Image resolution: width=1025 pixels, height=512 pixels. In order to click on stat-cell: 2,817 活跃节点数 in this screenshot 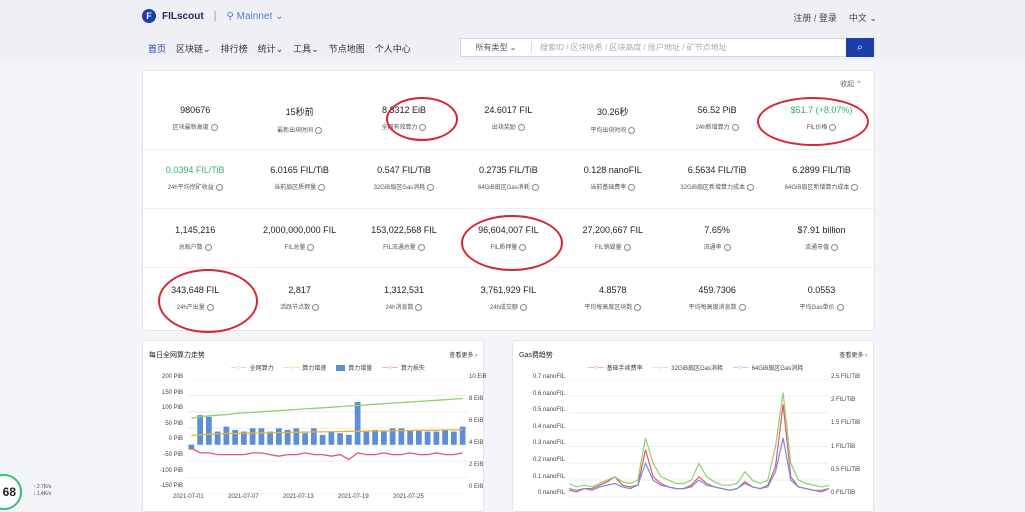, I will do `click(299, 298)`.